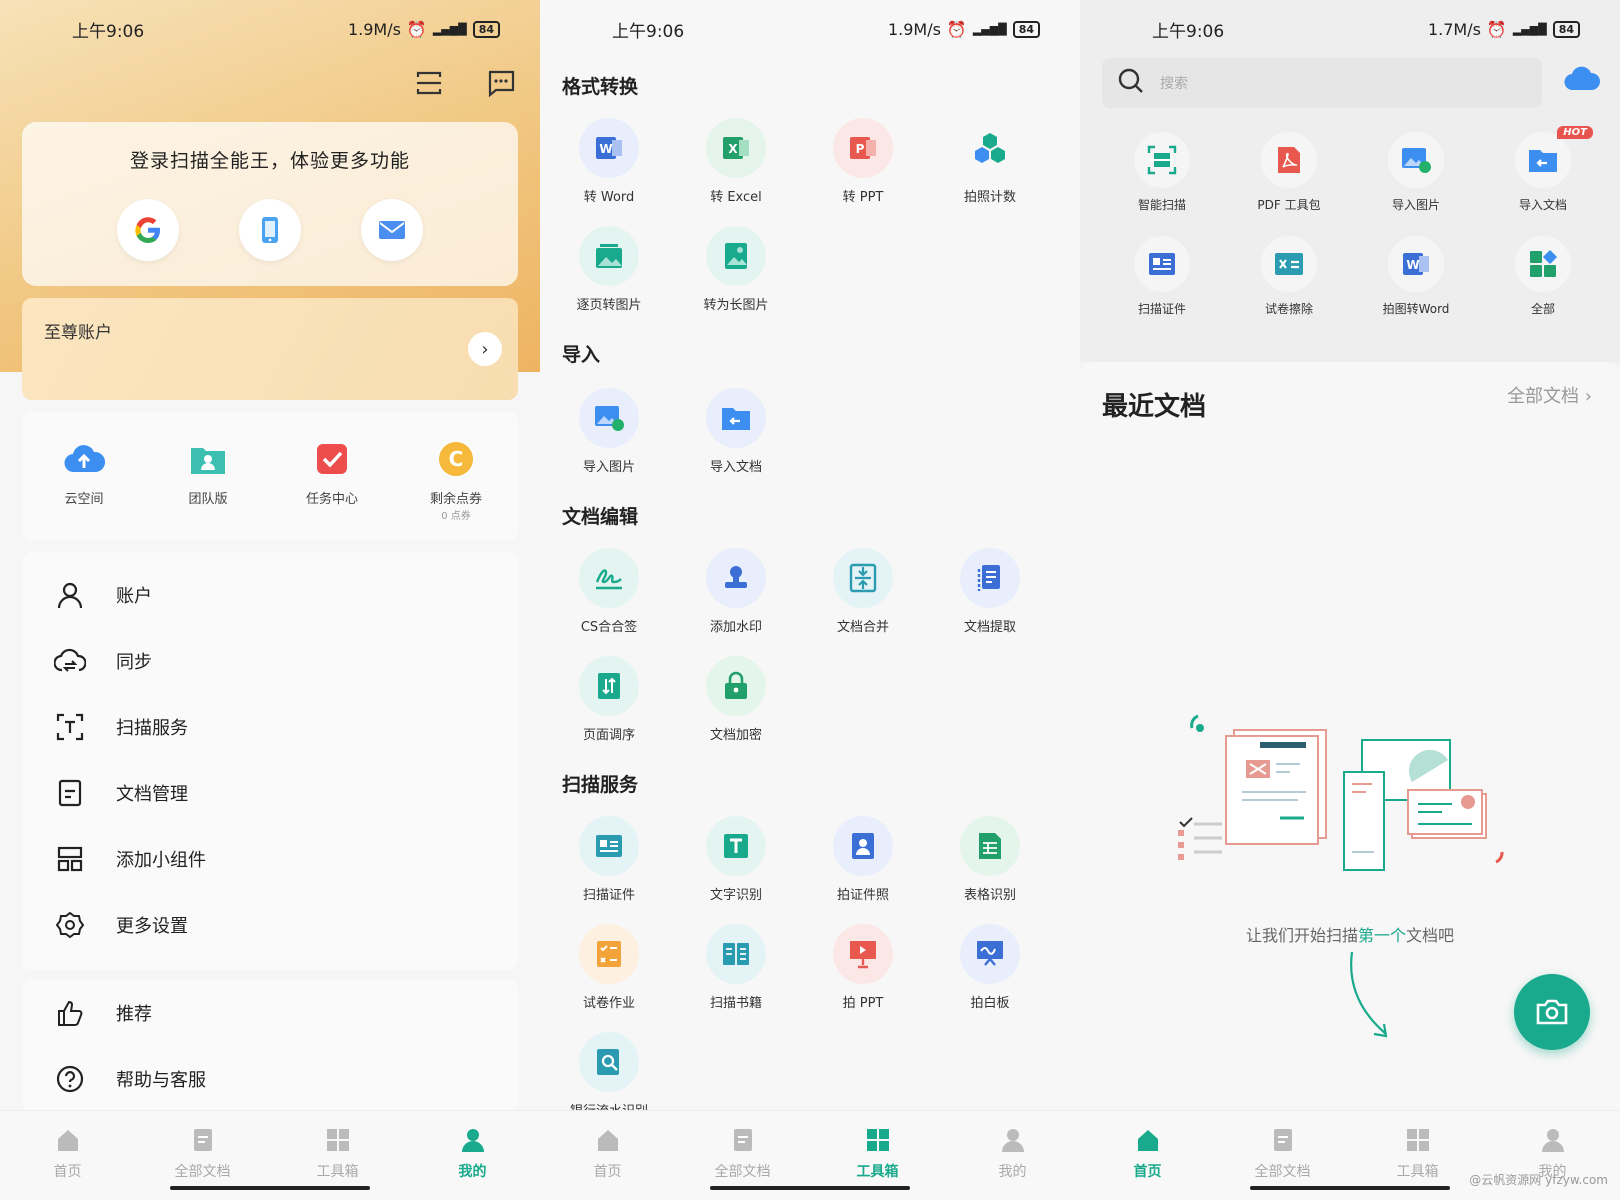 Image resolution: width=1620 pixels, height=1200 pixels. I want to click on home-import-doc: HOT 导入文档, so click(1543, 169).